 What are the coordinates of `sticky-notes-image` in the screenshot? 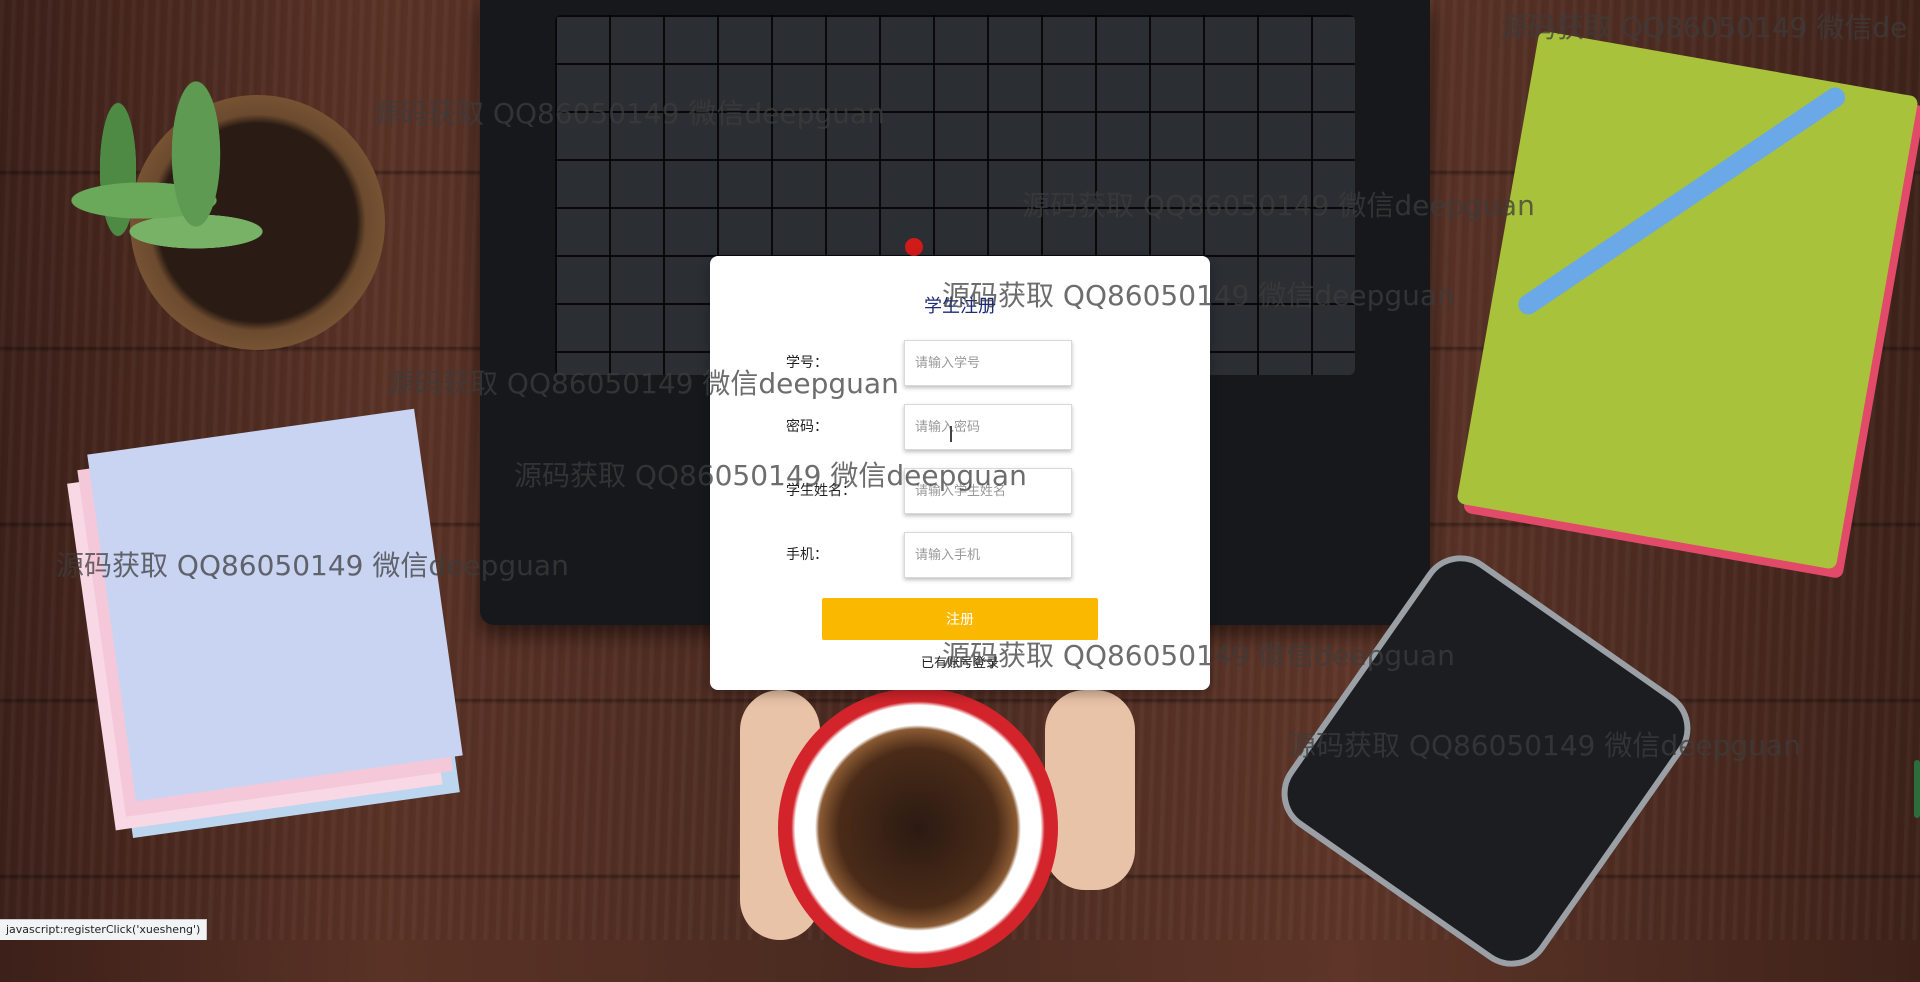 It's located at (275, 605).